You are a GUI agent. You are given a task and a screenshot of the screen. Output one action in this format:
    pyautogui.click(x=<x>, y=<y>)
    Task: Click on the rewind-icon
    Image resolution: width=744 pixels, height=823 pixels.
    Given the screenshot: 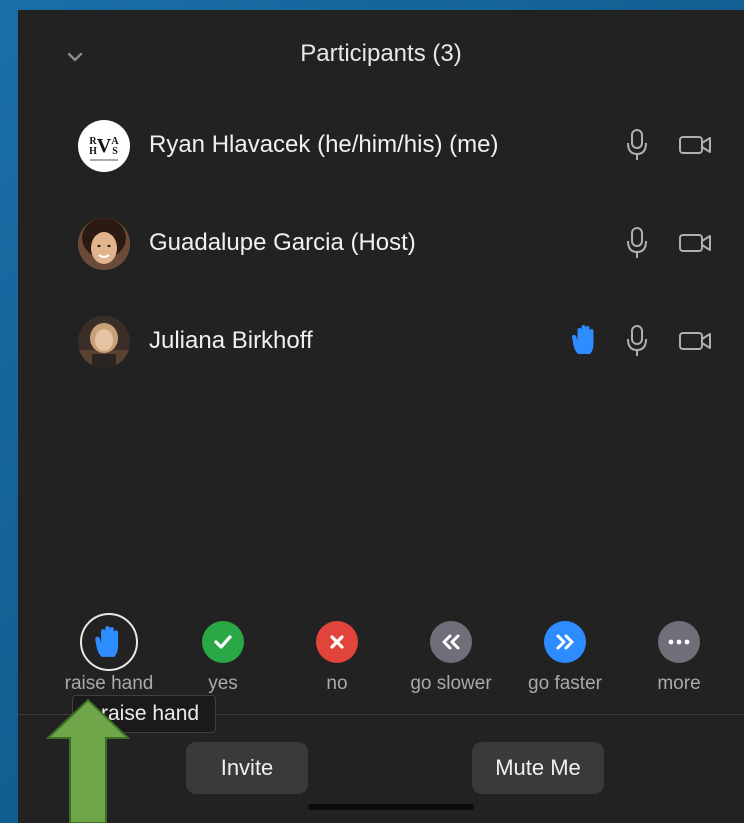 What is the action you would take?
    pyautogui.click(x=451, y=642)
    